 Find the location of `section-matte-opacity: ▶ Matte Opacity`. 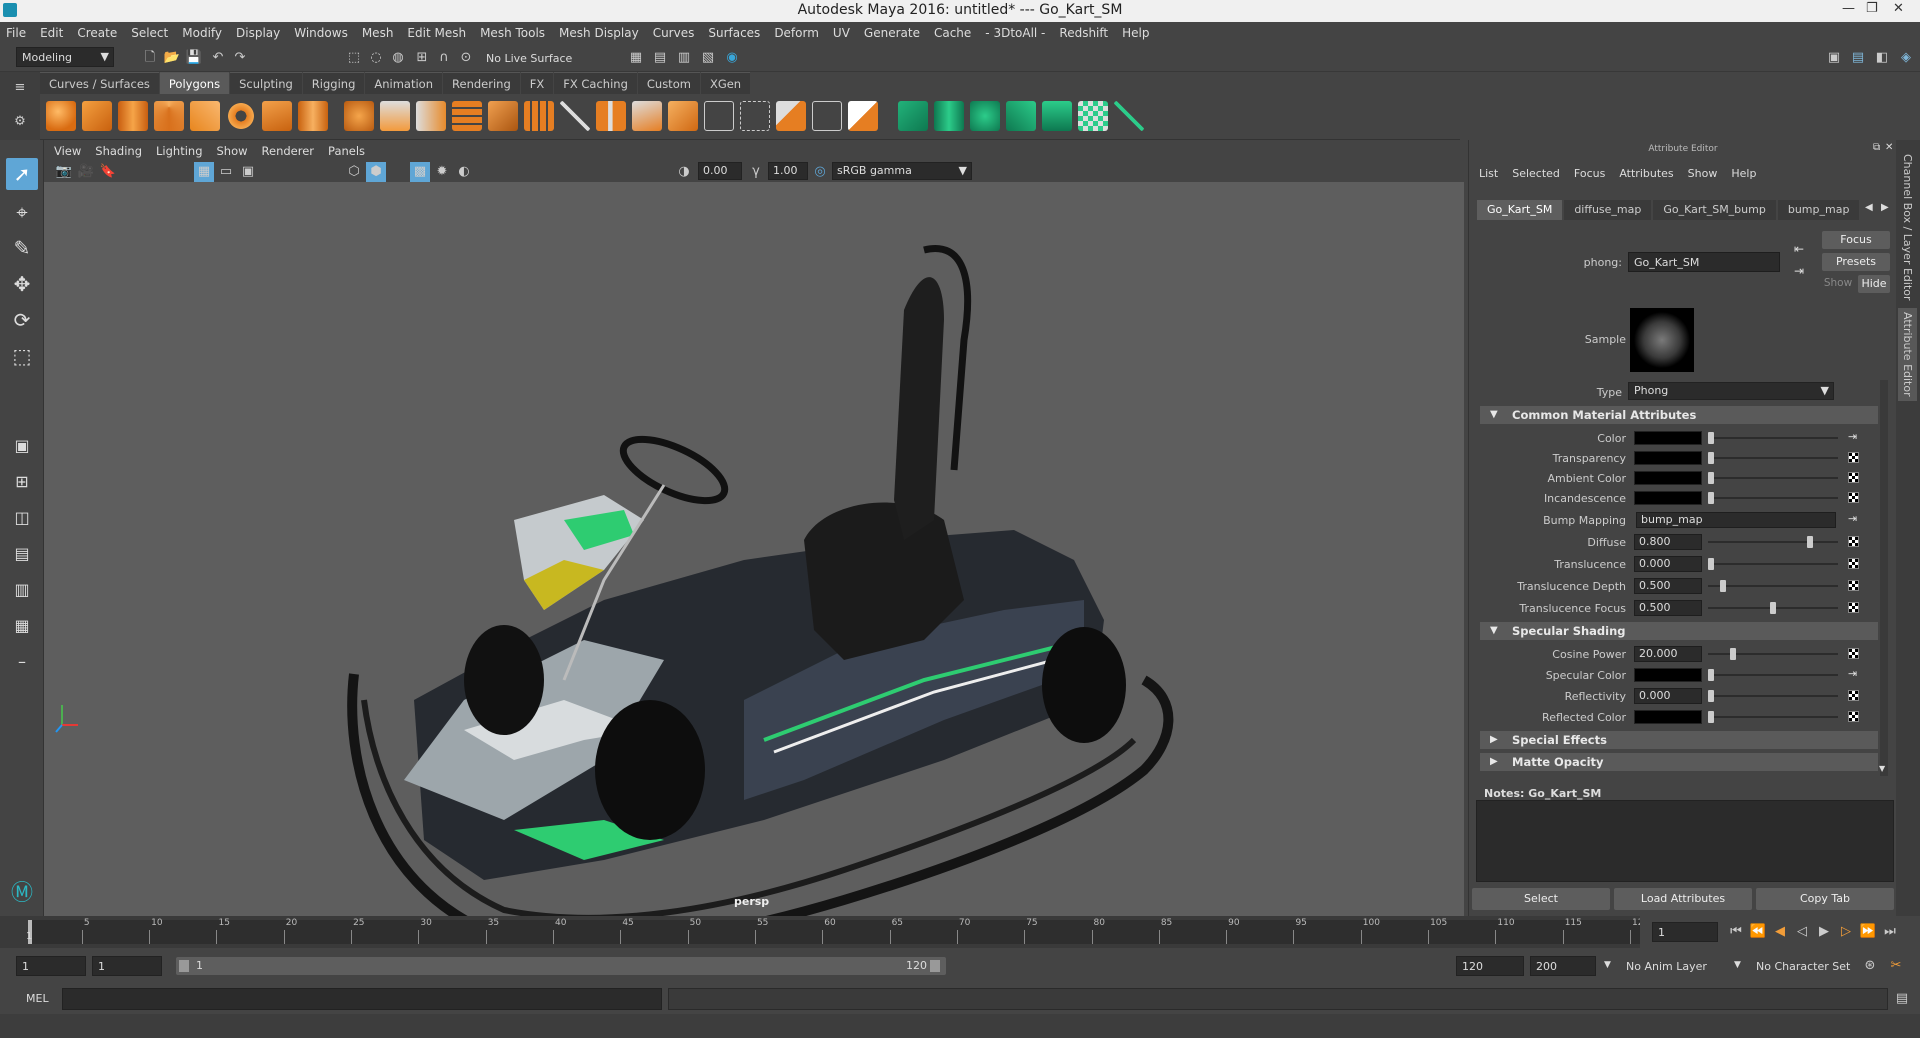

section-matte-opacity: ▶ Matte Opacity is located at coordinates (1679, 762).